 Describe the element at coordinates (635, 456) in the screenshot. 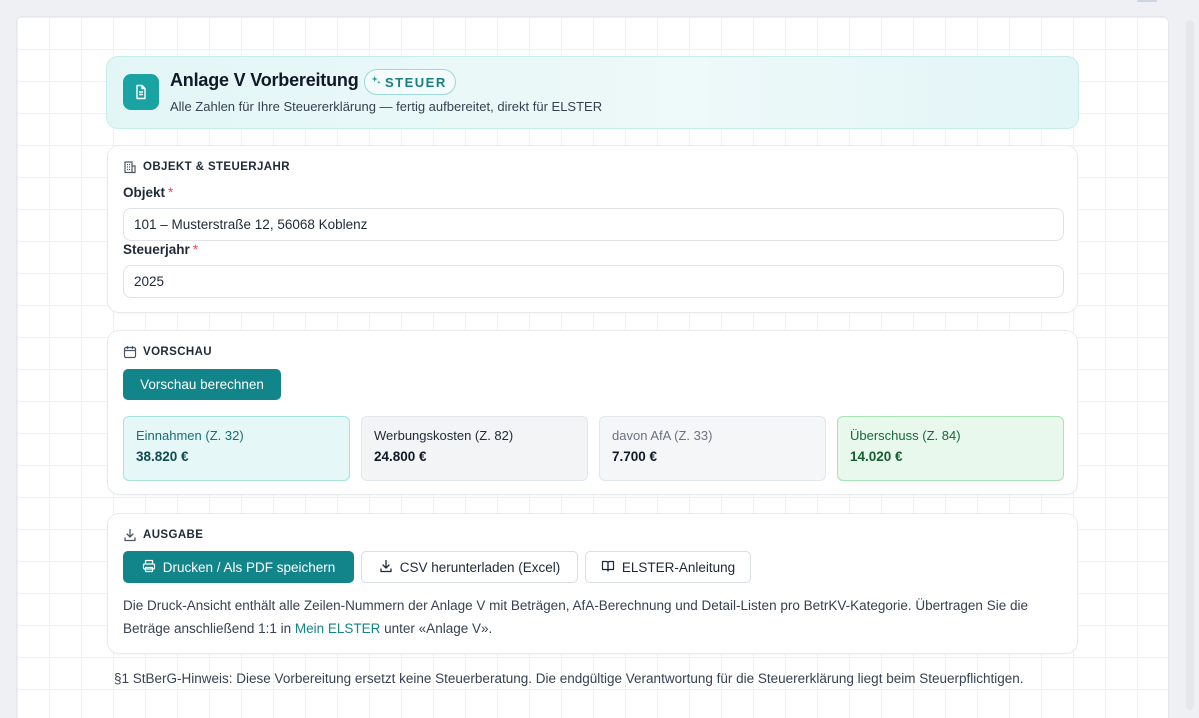

I see `stat-value: 7.700 €` at that location.